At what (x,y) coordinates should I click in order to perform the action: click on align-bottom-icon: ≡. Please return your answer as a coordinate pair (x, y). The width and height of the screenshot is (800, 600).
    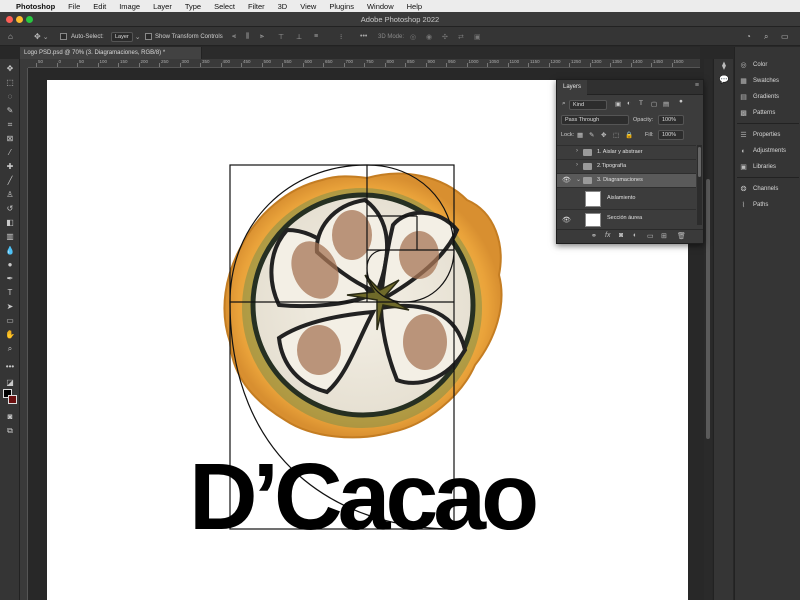
    Looking at the image, I should click on (316, 36).